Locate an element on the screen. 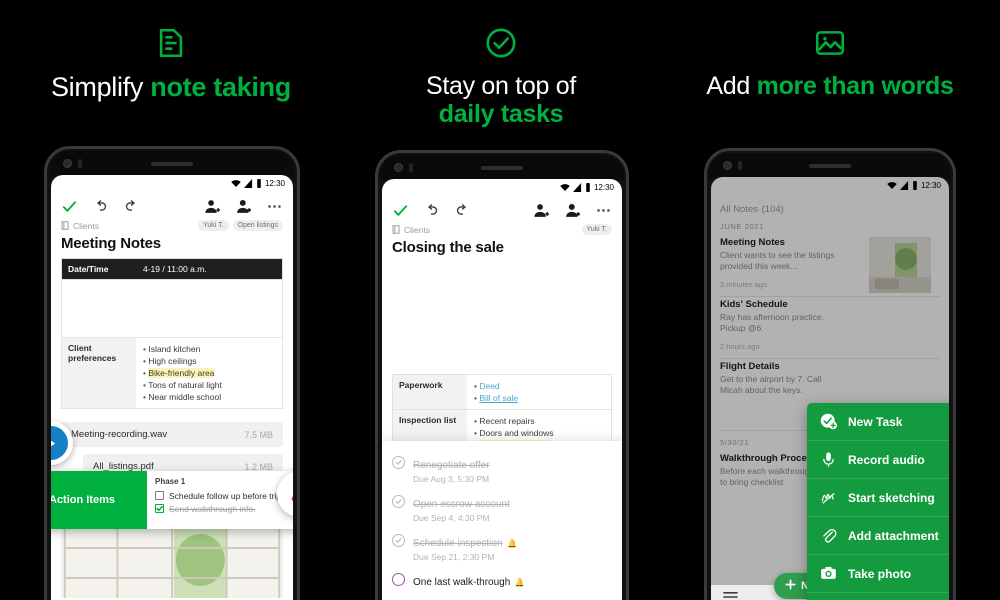 The width and height of the screenshot is (1000, 600). headline-accent: daily tasks is located at coordinates (501, 114).